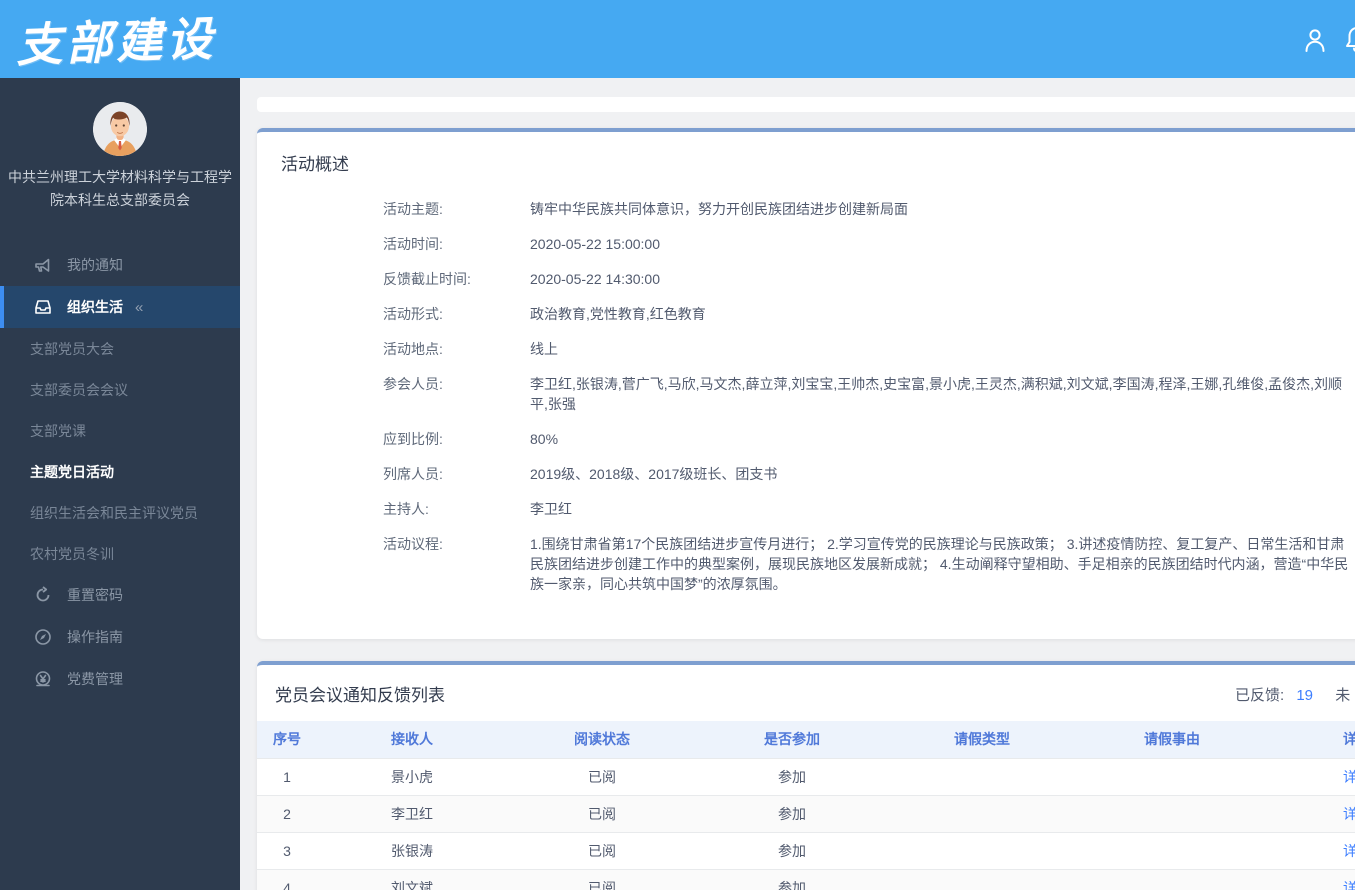 This screenshot has width=1355, height=890. Describe the element at coordinates (868, 439) in the screenshot. I see `field-row-attendance-ratio: 应到比例: 80%` at that location.